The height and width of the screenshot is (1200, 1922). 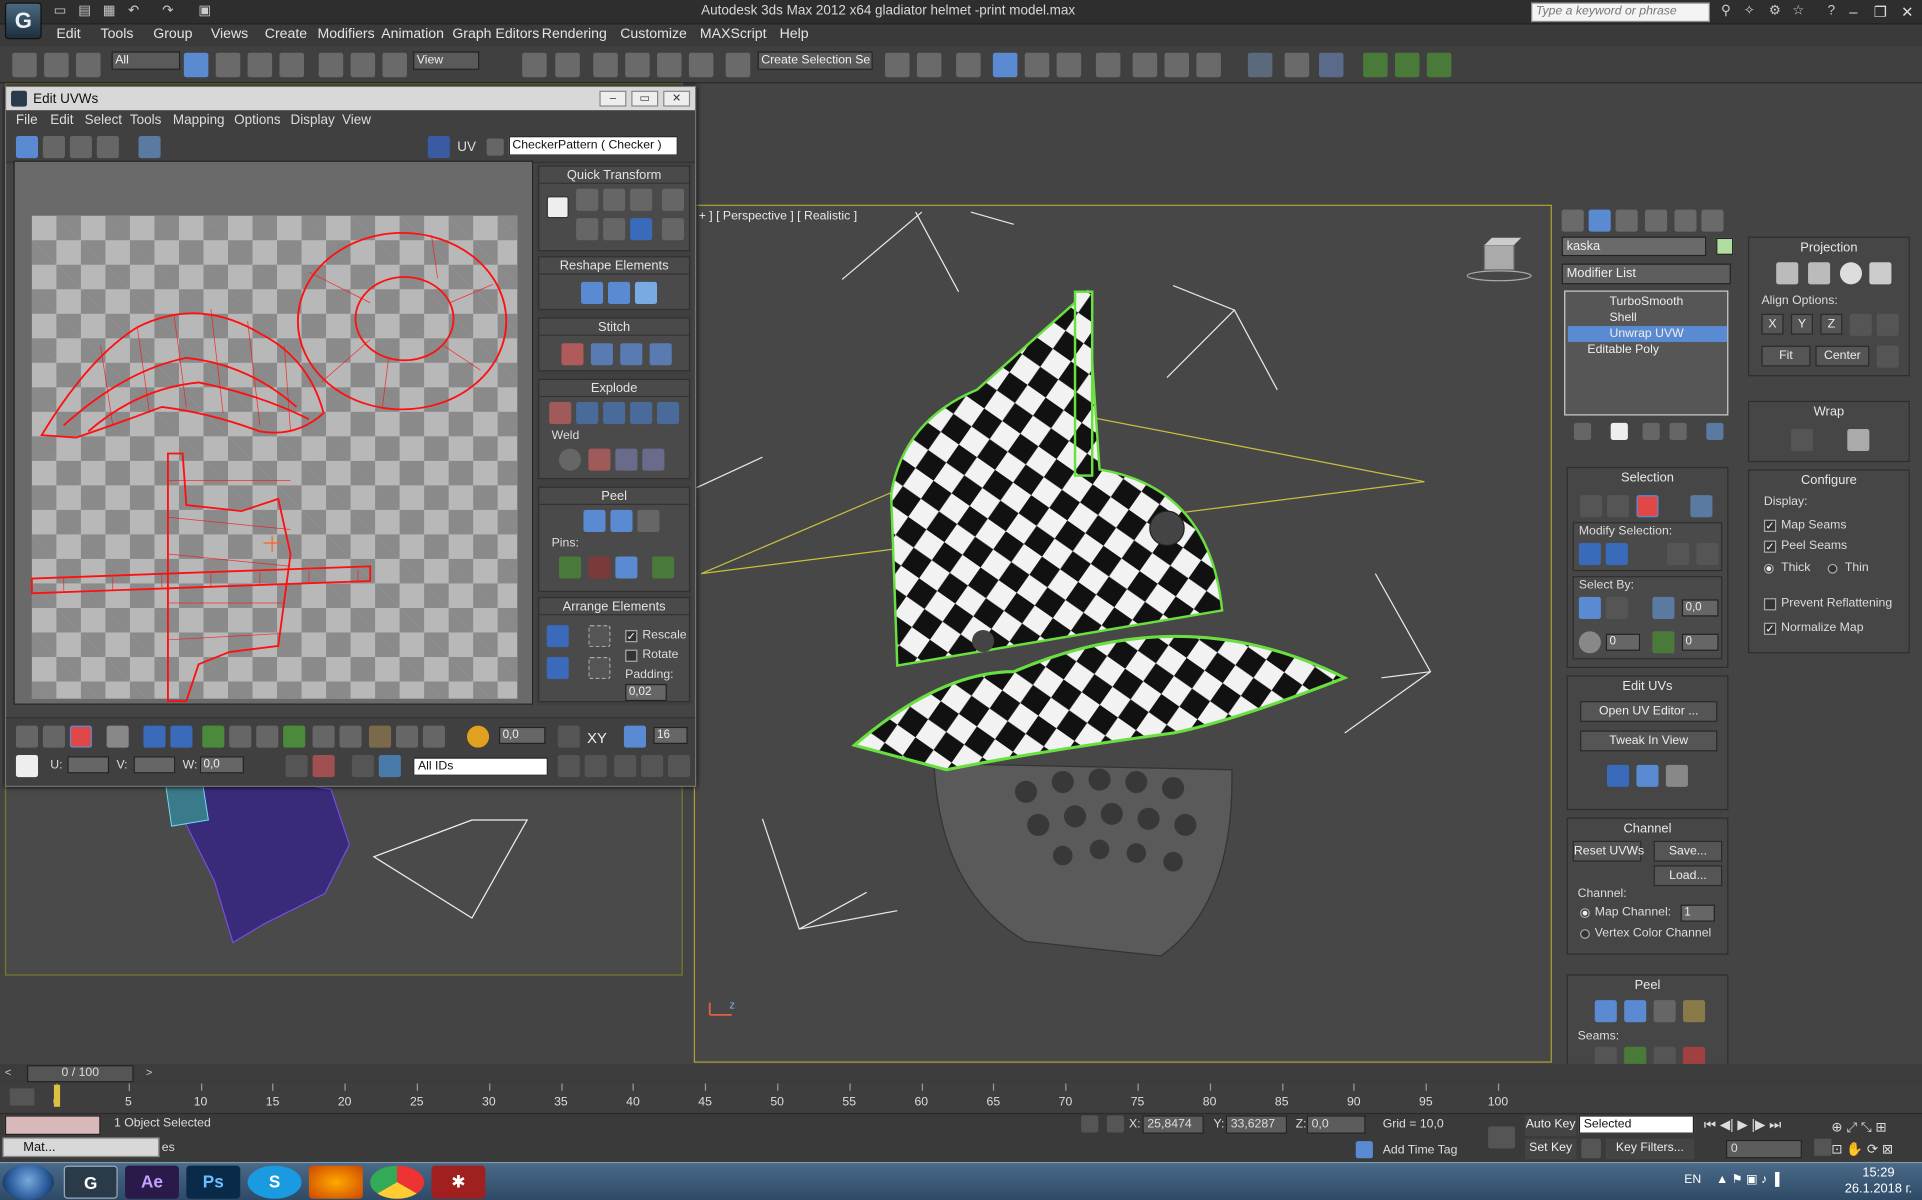 I want to click on uvw-minimize-button: –, so click(x=613, y=98).